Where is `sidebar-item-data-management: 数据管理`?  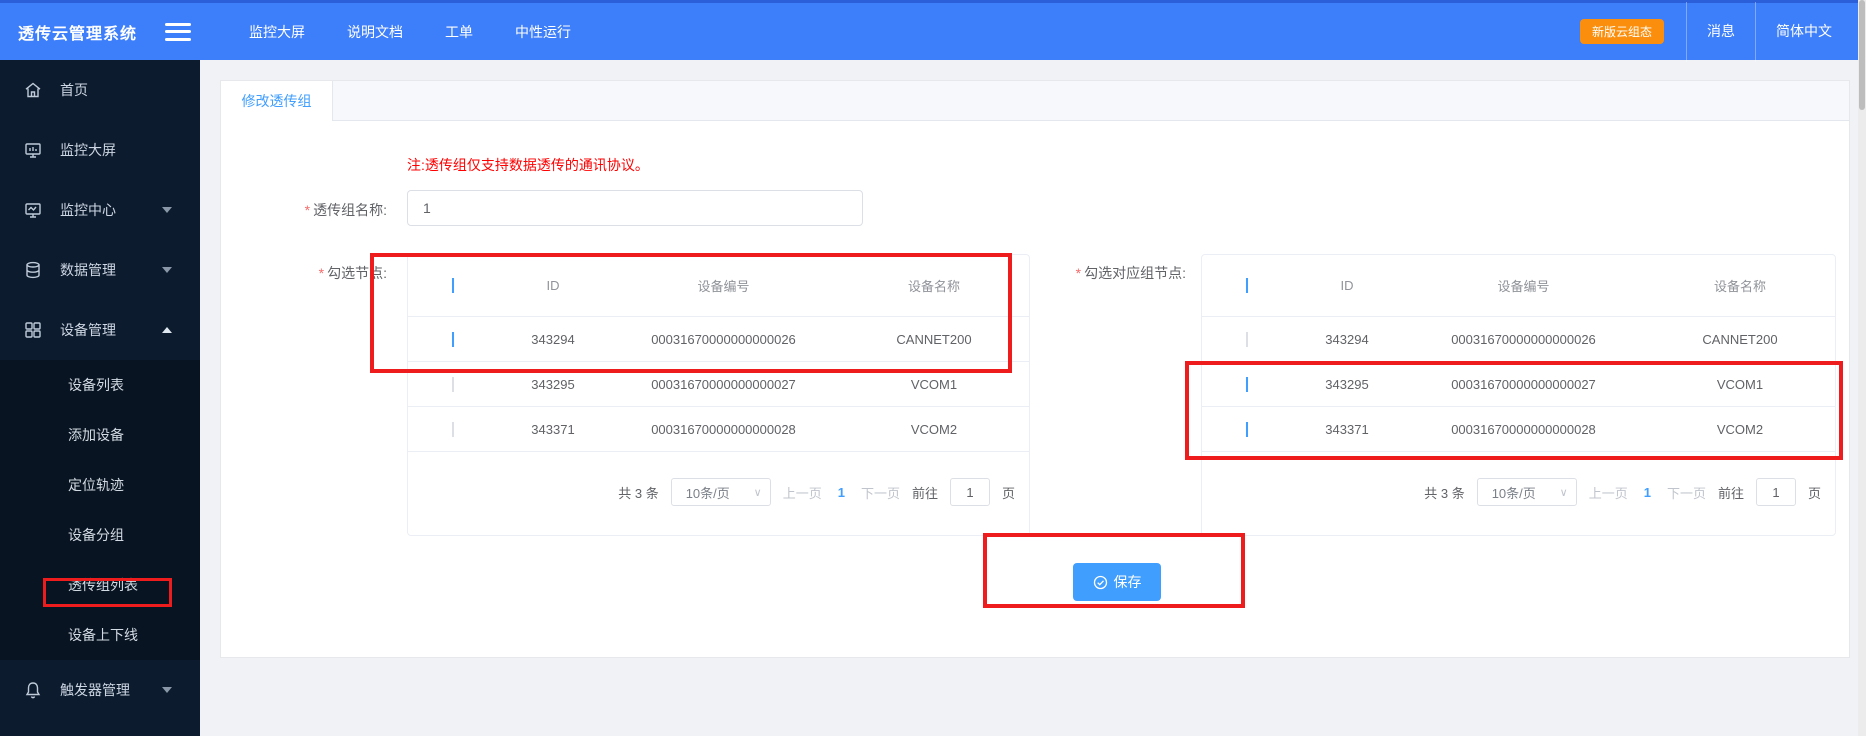 sidebar-item-data-management: 数据管理 is located at coordinates (100, 270).